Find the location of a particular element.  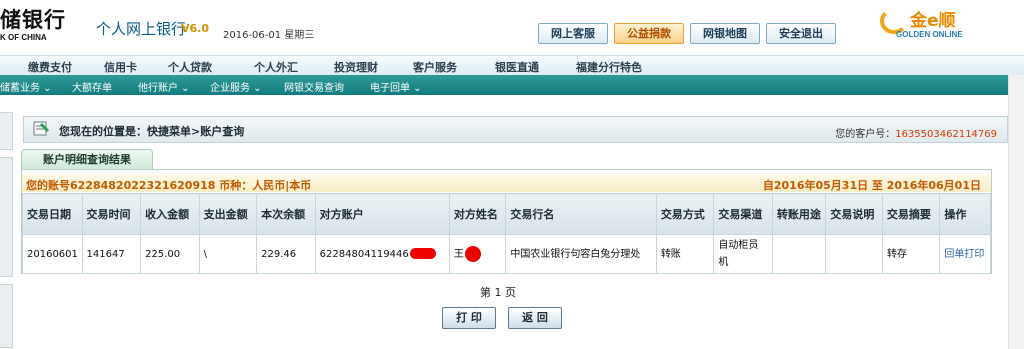

cell-method: 转账 is located at coordinates (685, 254).